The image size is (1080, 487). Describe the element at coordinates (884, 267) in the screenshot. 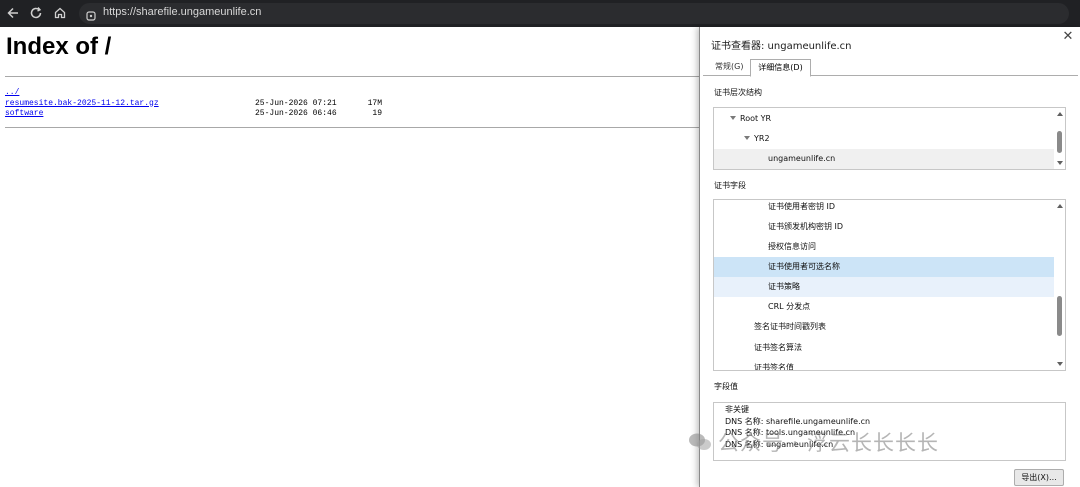

I see `field-item-selected: 证书使用者可选名称` at that location.